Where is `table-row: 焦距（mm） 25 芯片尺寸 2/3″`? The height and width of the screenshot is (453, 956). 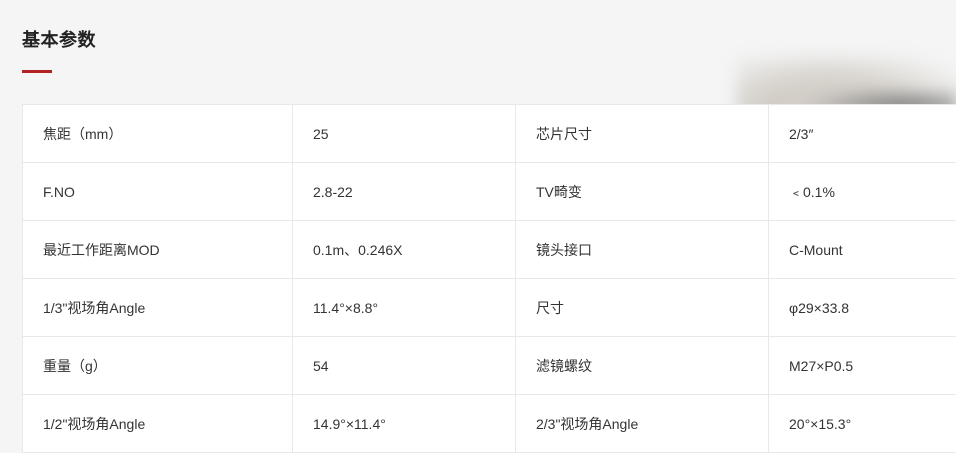
table-row: 焦距（mm） 25 芯片尺寸 2/3″ is located at coordinates (489, 133).